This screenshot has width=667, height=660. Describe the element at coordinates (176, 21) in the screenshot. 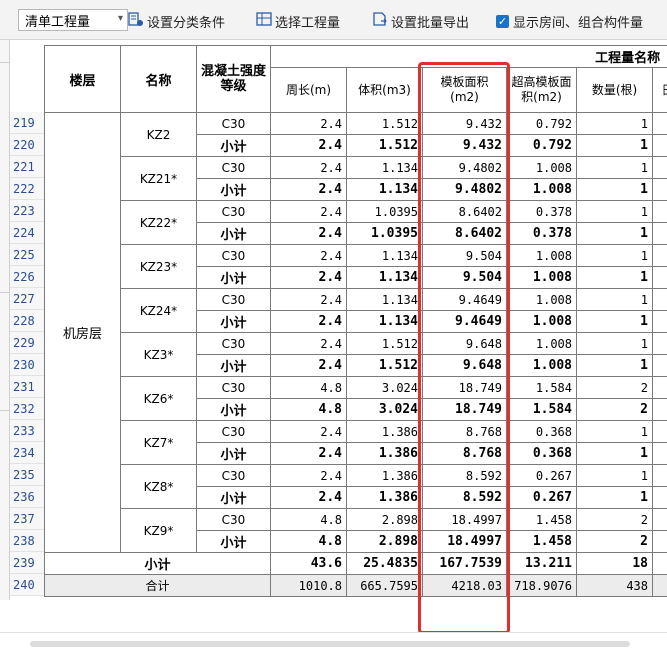

I see `set-category-button: 设置分类条件` at that location.